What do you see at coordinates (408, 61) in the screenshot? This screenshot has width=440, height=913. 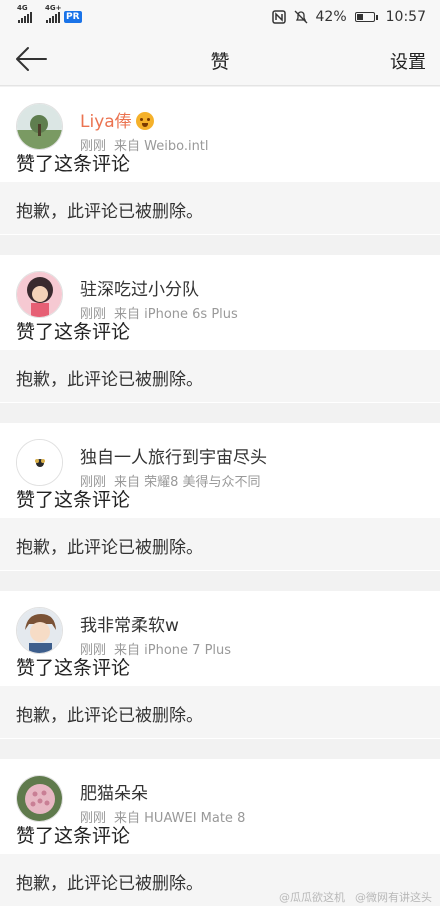 I see `settings-button: 设置` at bounding box center [408, 61].